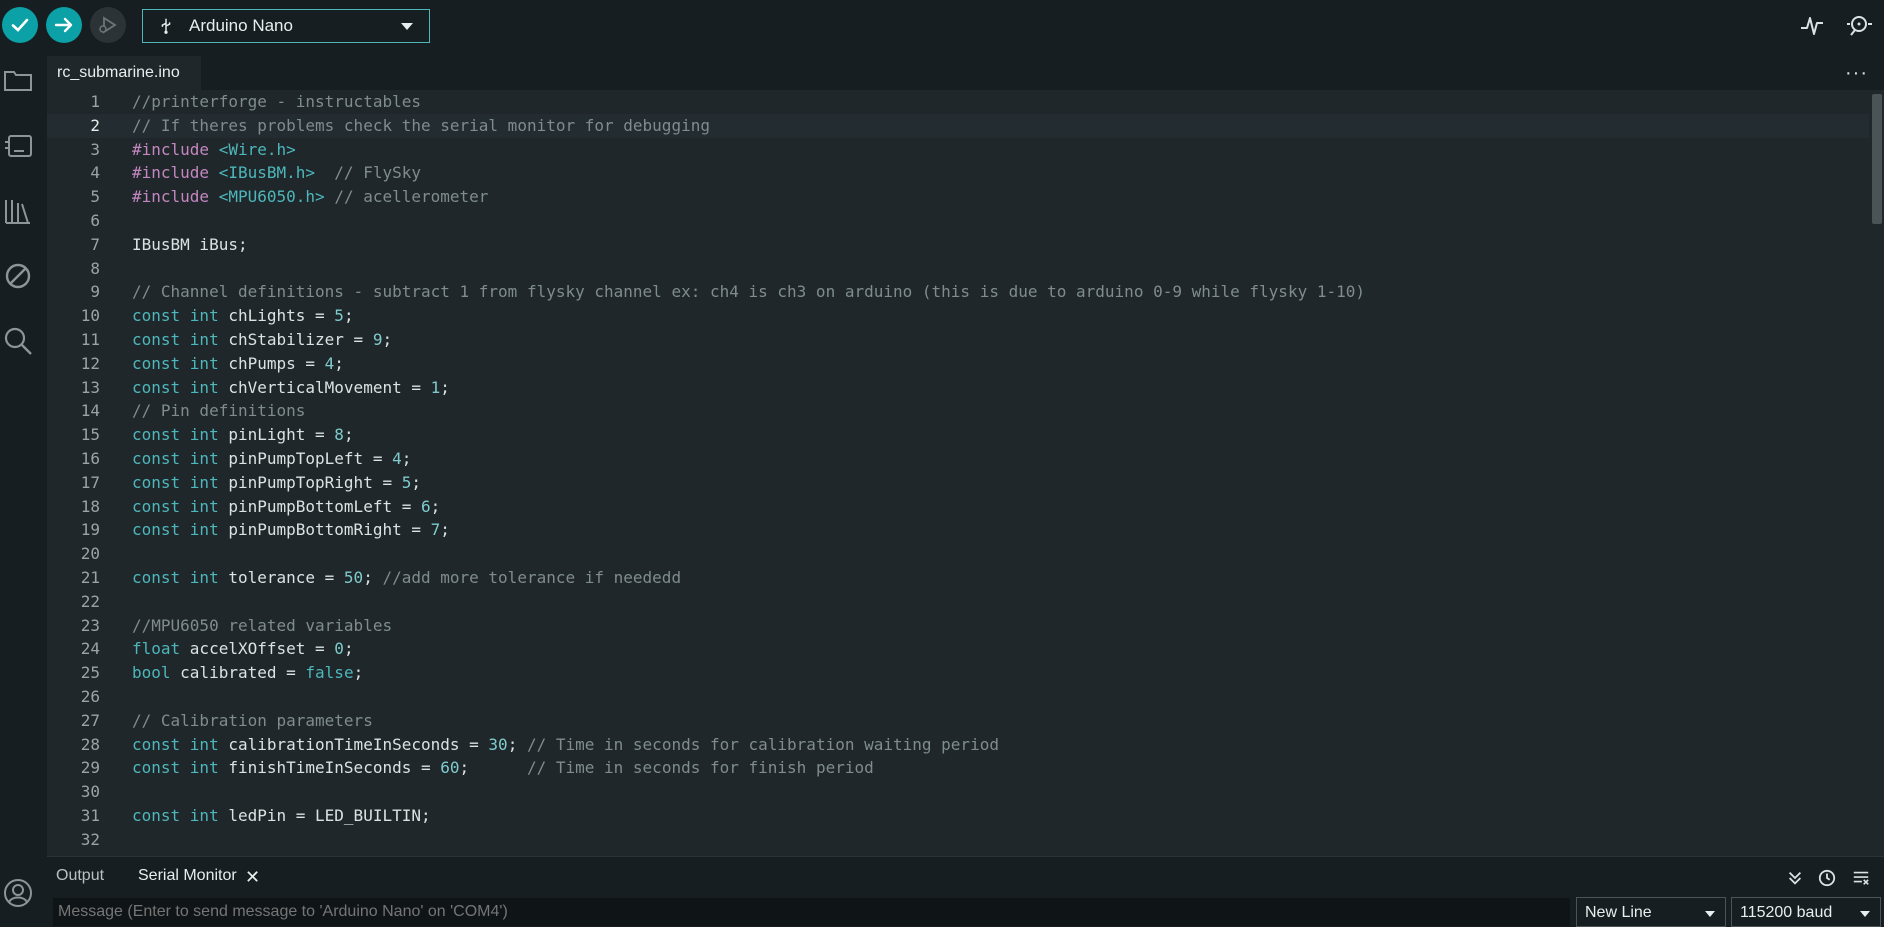 The width and height of the screenshot is (1884, 927). I want to click on tab-output: Output, so click(80, 876).